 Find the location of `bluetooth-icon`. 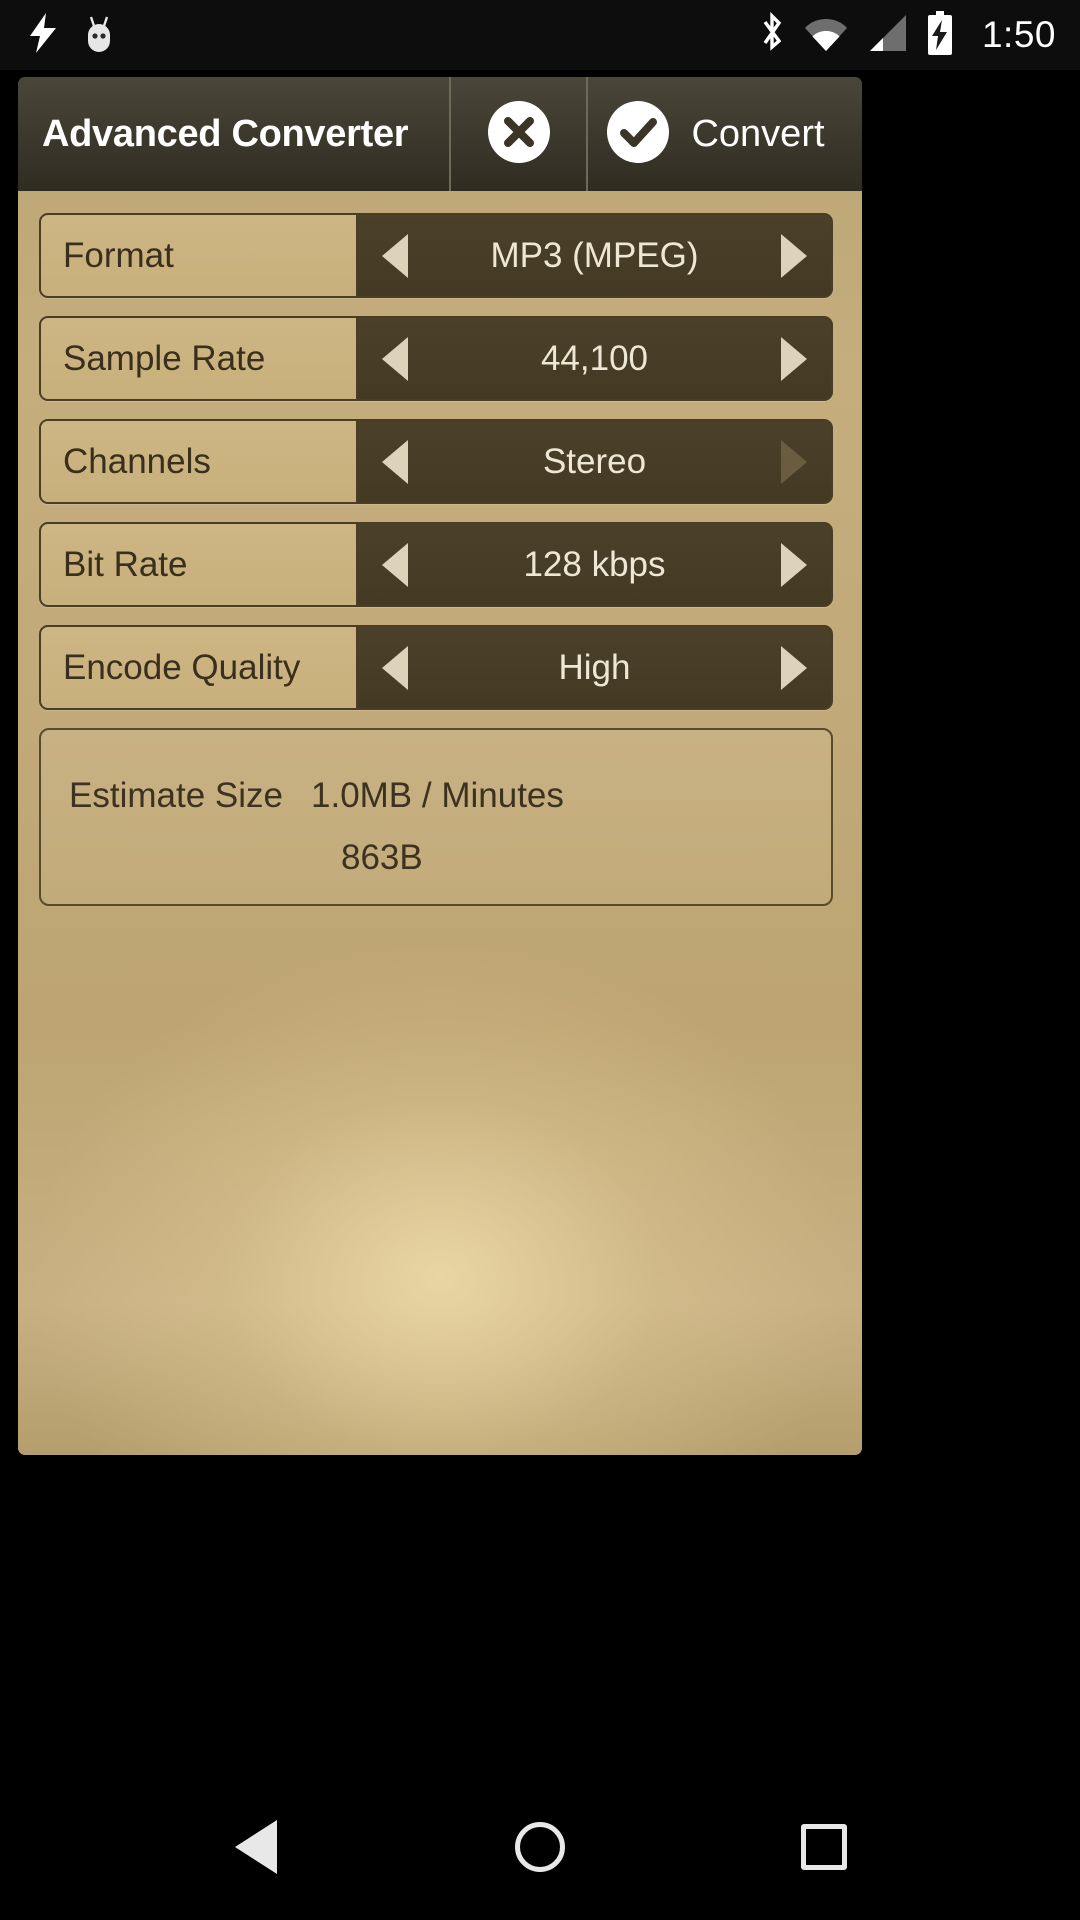

bluetooth-icon is located at coordinates (772, 35).